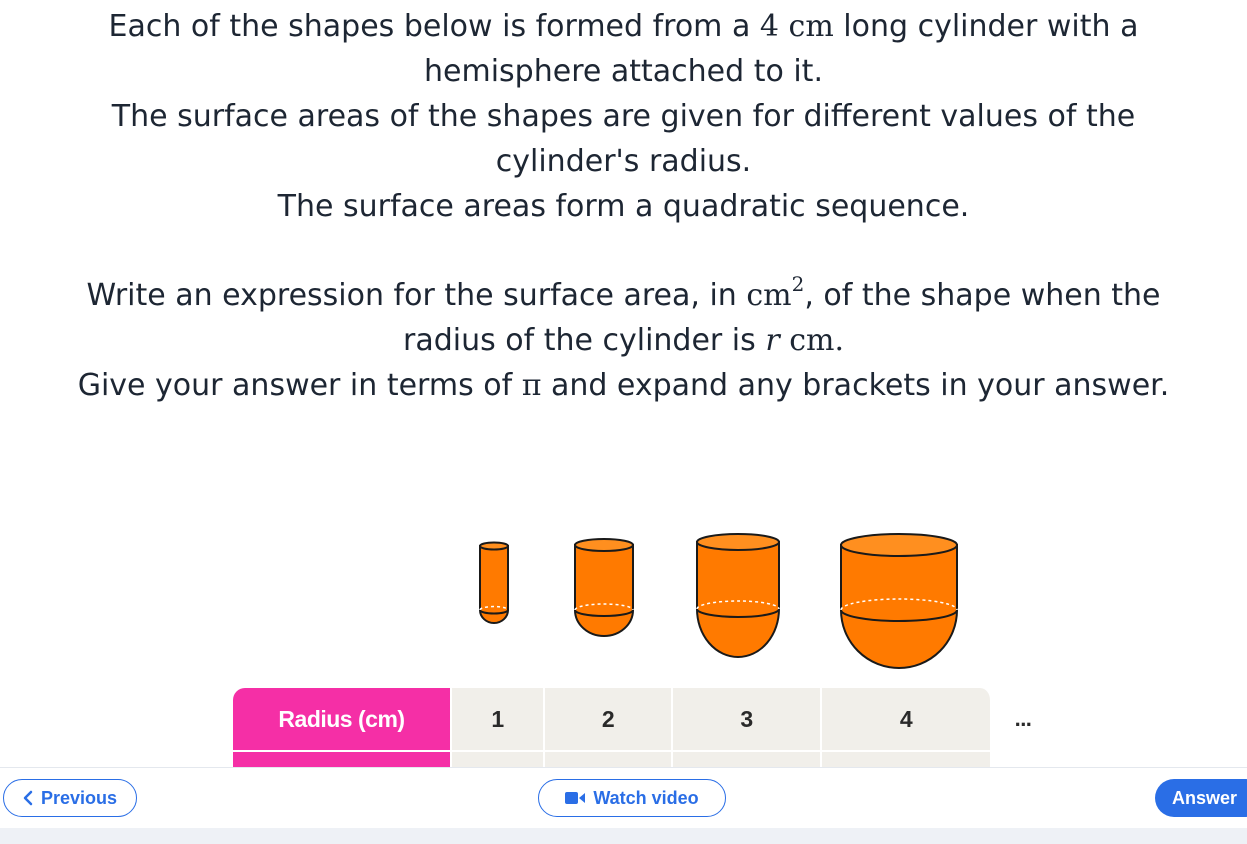 This screenshot has height=844, width=1247. Describe the element at coordinates (342, 720) in the screenshot. I see `table-header-radius: Radius (cm)` at that location.